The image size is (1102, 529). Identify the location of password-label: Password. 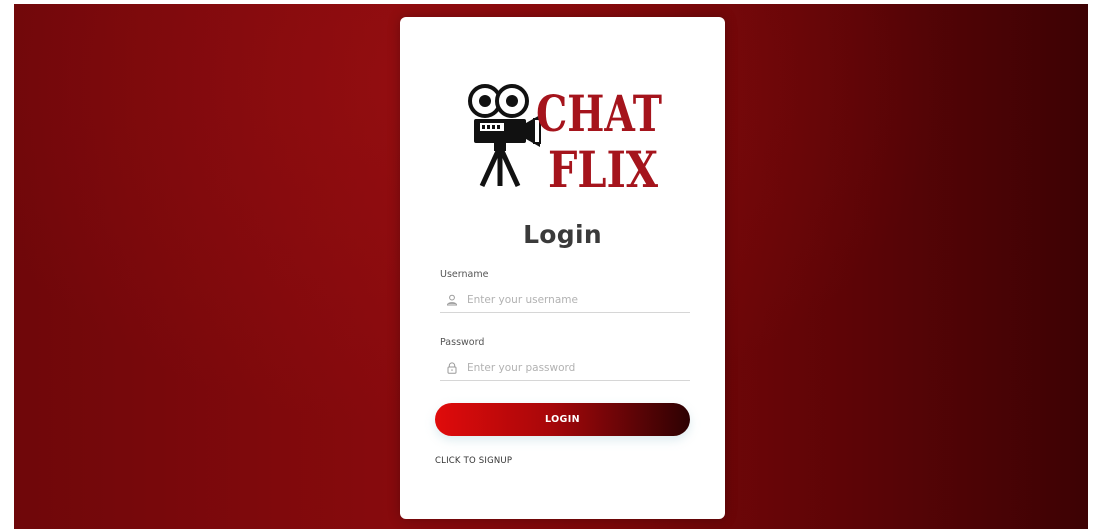
(462, 342).